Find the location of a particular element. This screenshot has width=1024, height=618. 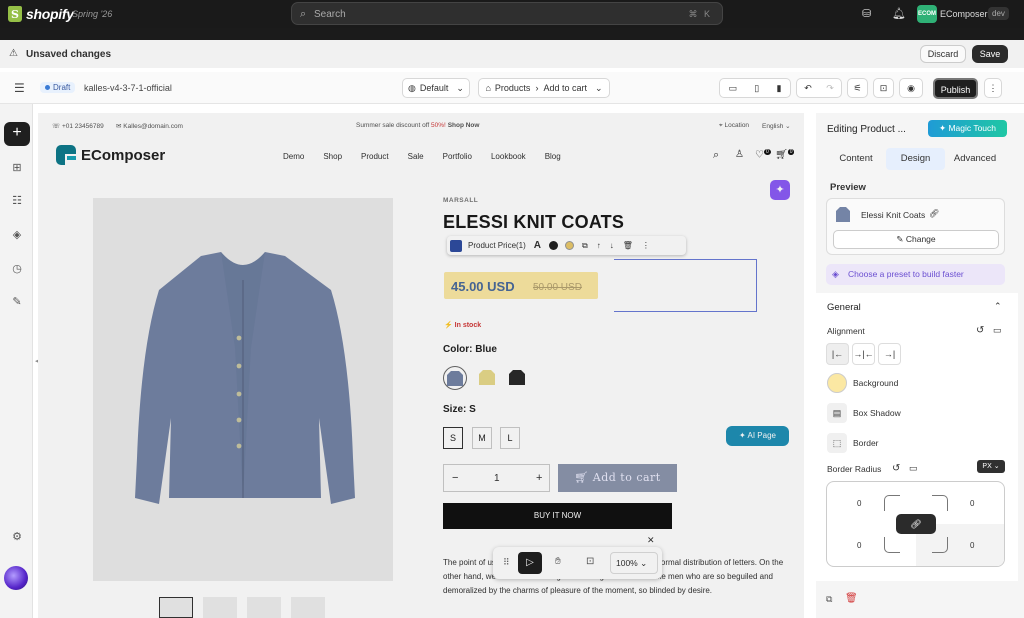

duplicate-icon: ⧉ is located at coordinates (585, 246).